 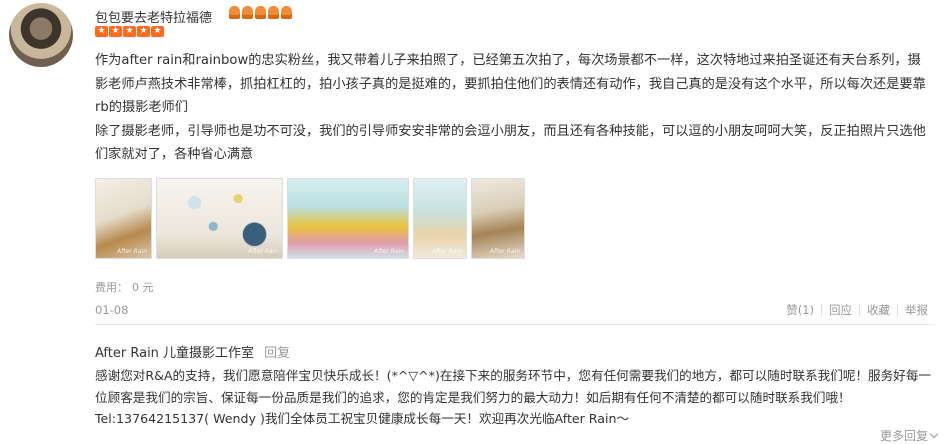 What do you see at coordinates (143, 287) in the screenshot?
I see `fee-value: 0 元` at bounding box center [143, 287].